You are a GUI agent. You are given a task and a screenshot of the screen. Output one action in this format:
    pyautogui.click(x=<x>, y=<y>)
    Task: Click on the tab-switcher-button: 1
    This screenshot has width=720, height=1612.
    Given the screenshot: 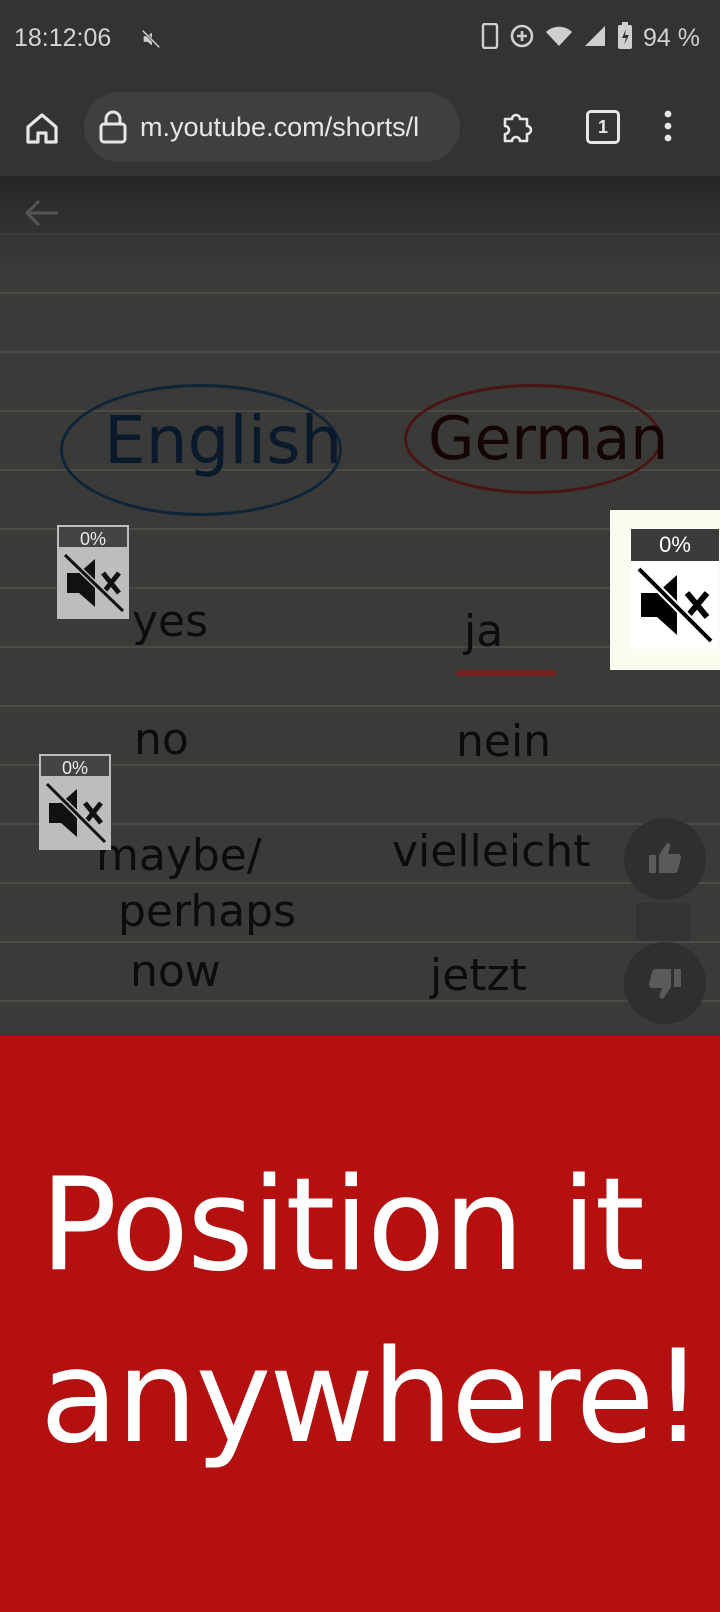 What is the action you would take?
    pyautogui.click(x=603, y=127)
    